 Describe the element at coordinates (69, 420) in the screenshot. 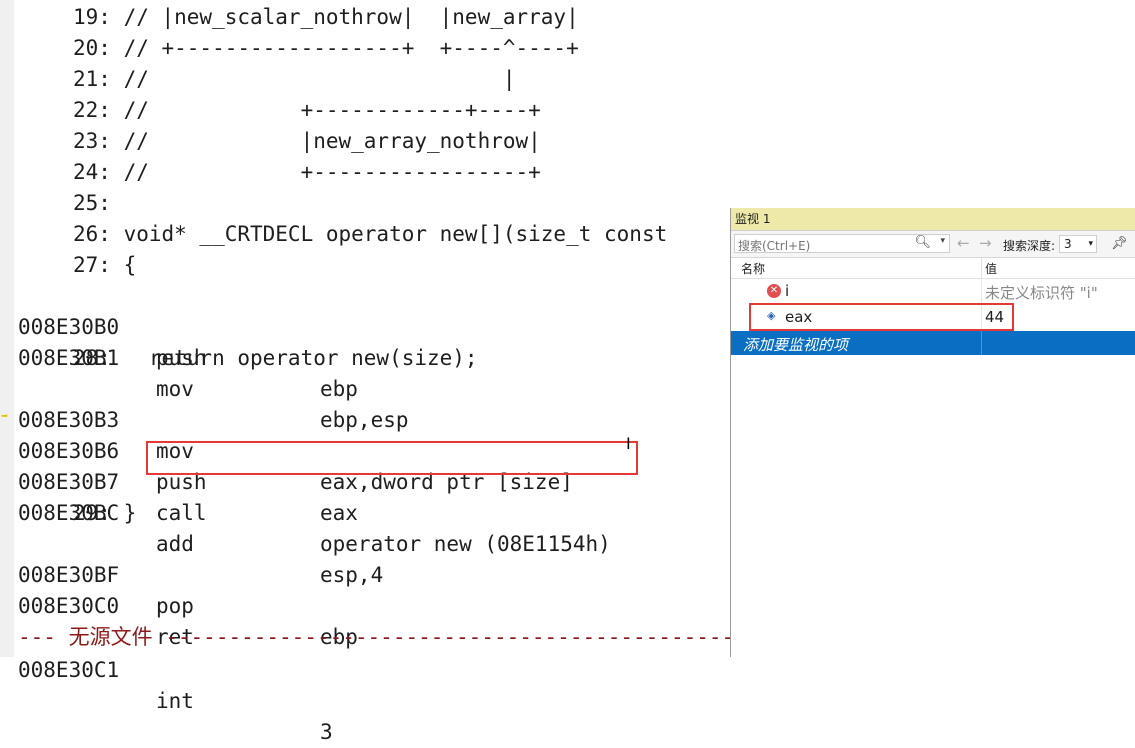

I see `asm-address: 008E30B3` at that location.